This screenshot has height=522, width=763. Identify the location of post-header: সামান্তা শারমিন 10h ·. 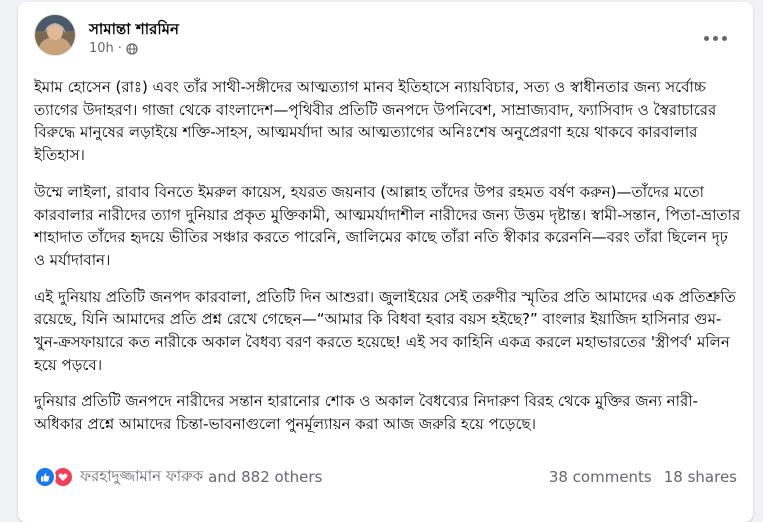
(385, 38).